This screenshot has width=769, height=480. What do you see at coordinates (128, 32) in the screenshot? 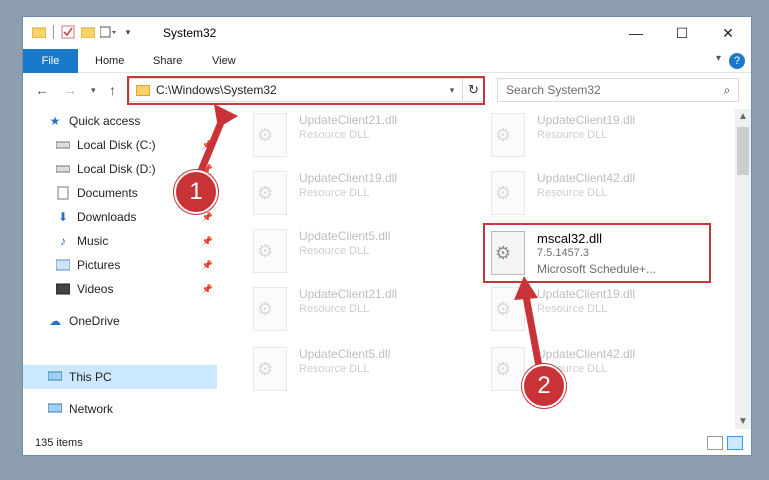
I see `chevron-down-icon: ▾` at bounding box center [128, 32].